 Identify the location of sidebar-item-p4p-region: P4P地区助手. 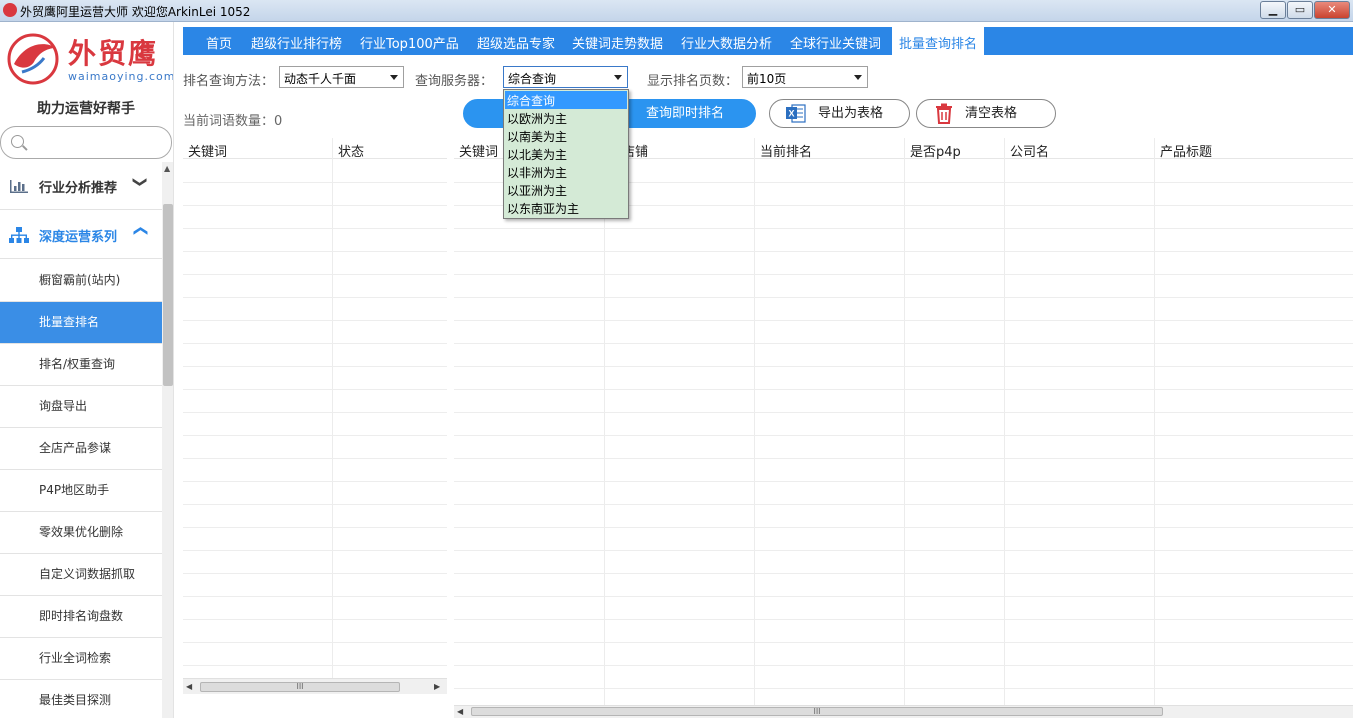
(81, 491).